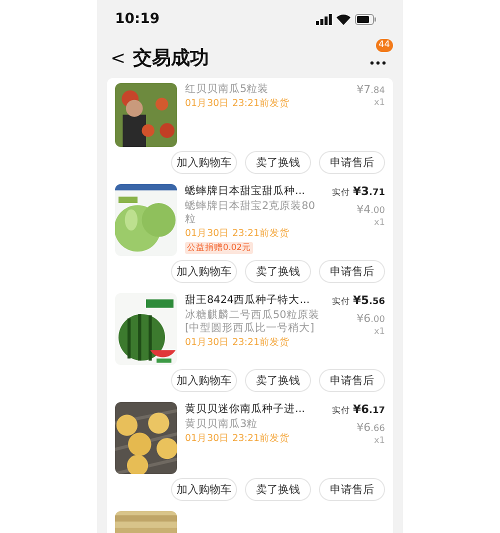 The height and width of the screenshot is (533, 500). I want to click on page-title: 交易成功, so click(171, 58).